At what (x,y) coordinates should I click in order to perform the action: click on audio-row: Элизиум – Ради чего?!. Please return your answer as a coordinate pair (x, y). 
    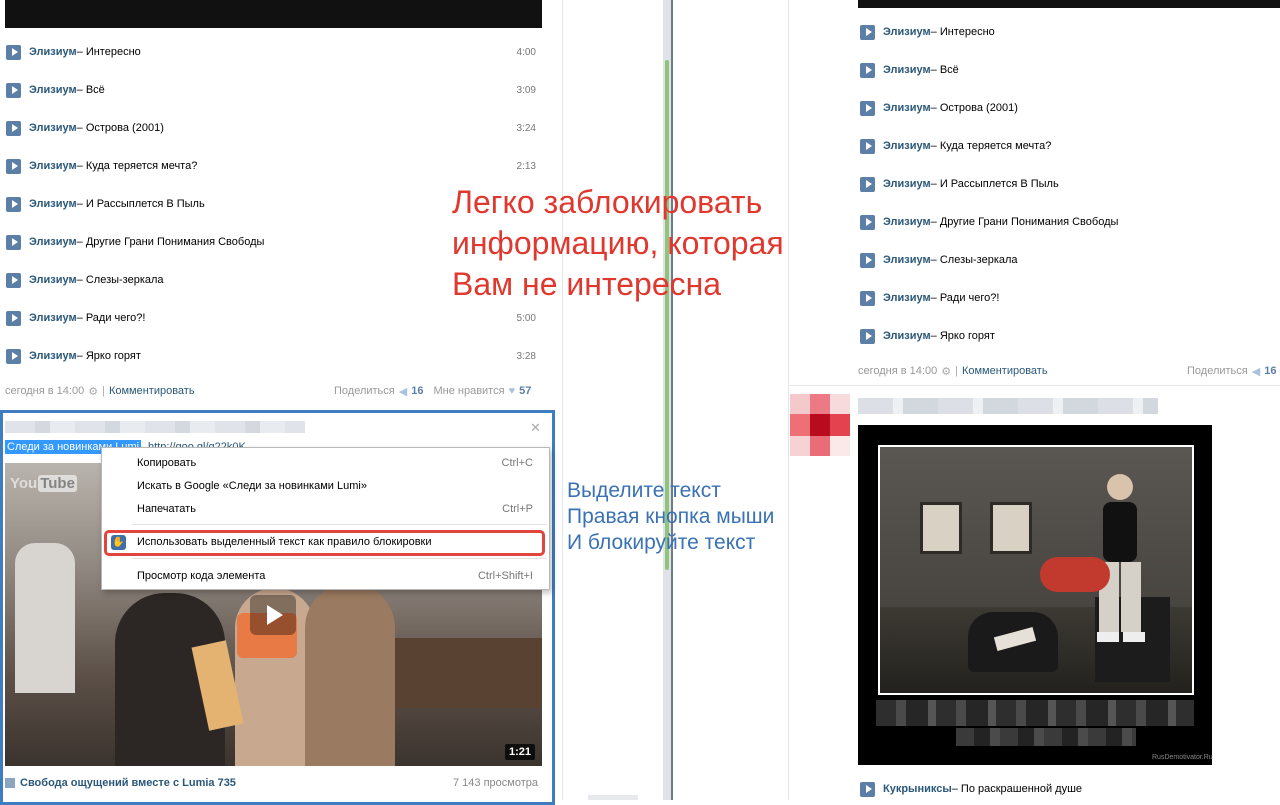
    Looking at the image, I should click on (1070, 298).